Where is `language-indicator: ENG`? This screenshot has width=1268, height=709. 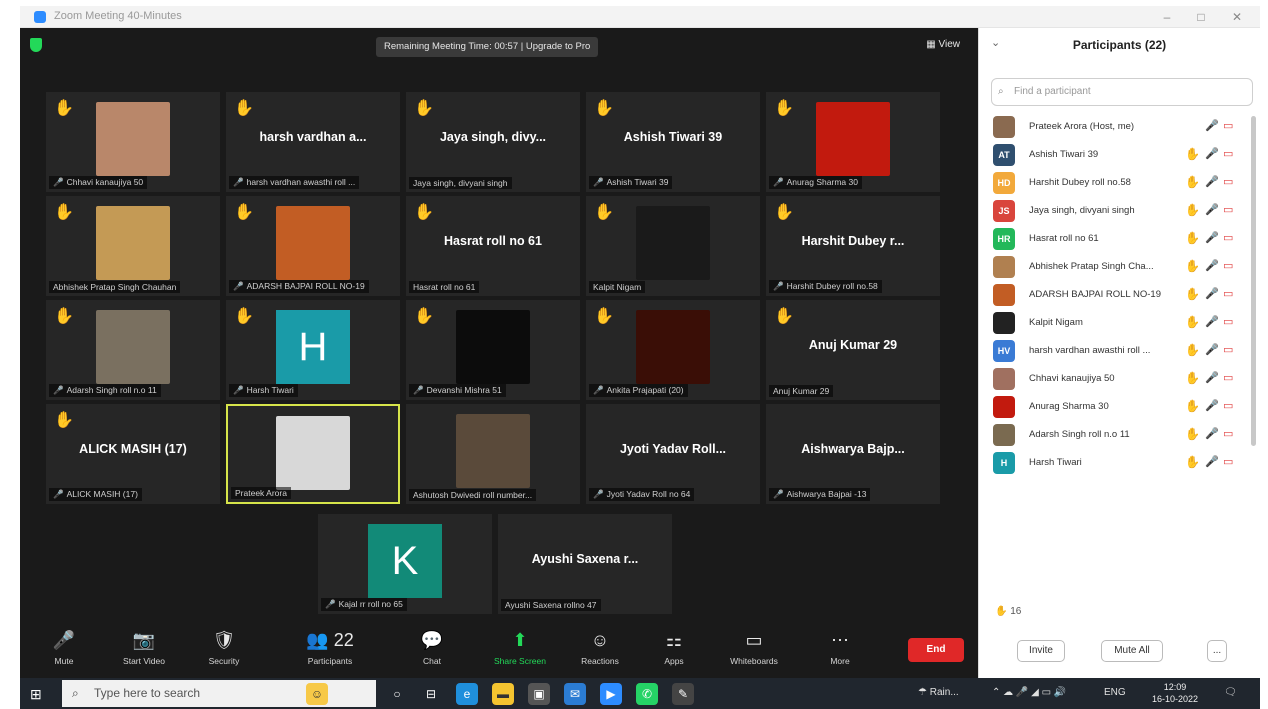
language-indicator: ENG is located at coordinates (1115, 692).